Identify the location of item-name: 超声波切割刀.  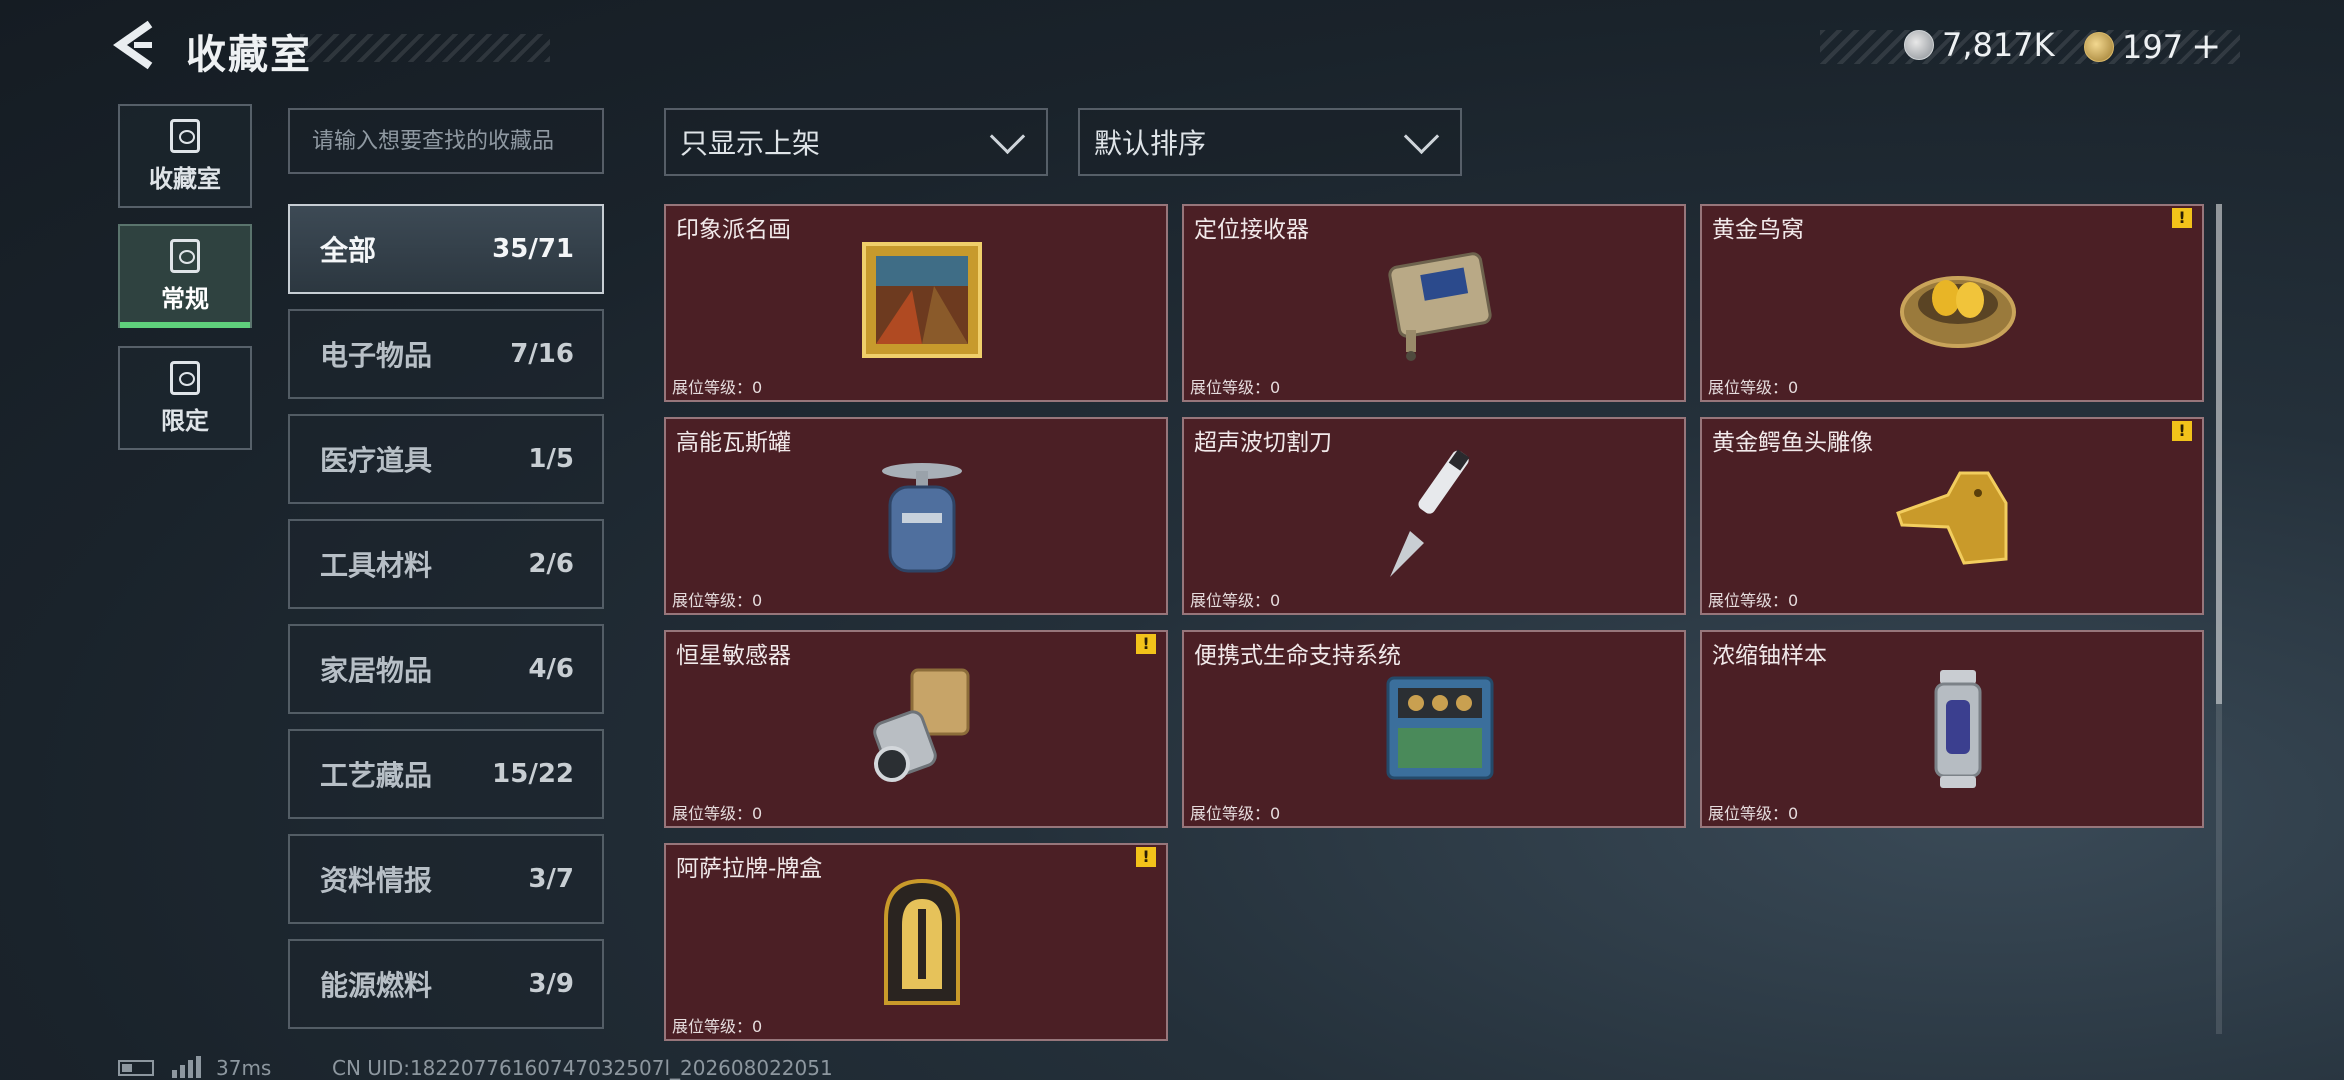
(1263, 443).